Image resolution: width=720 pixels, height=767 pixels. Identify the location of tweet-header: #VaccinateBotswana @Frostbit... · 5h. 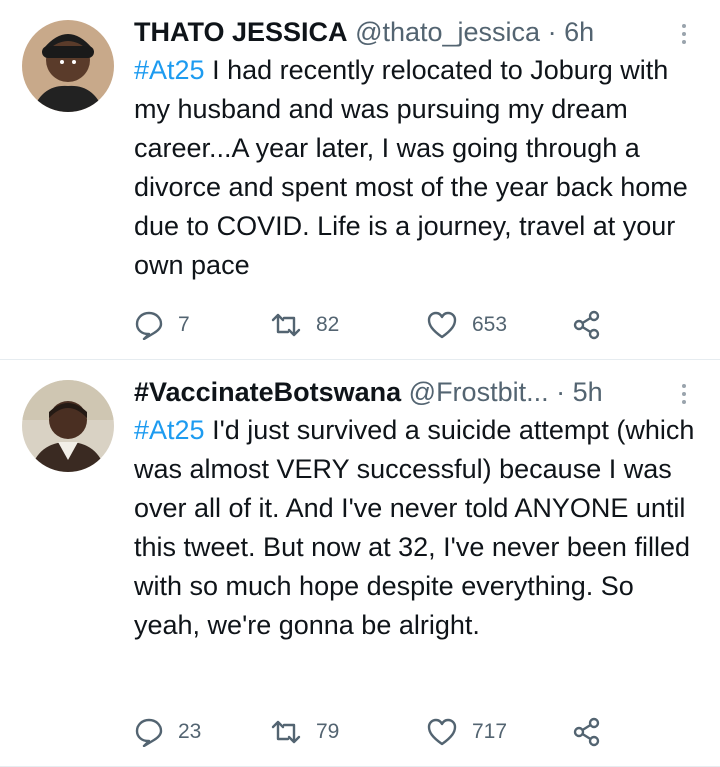
(415, 392).